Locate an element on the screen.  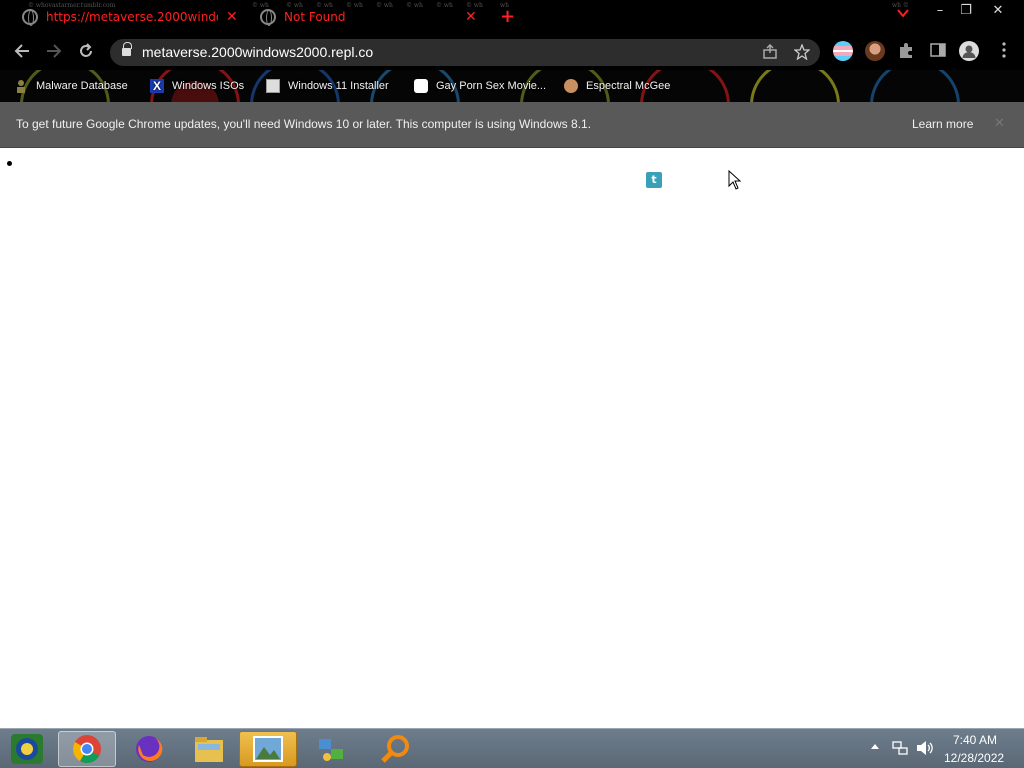
puzzle-icon is located at coordinates (906, 50).